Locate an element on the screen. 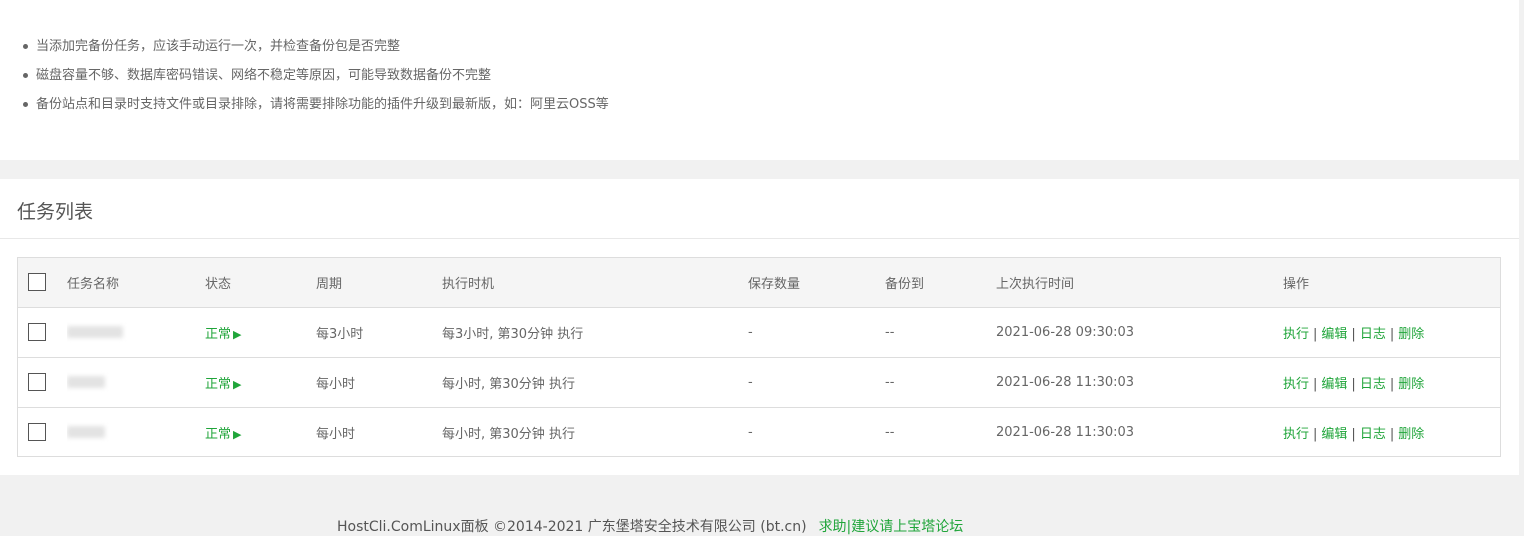  timing-cell: 每3小时, 第30分钟 执行 is located at coordinates (513, 334).